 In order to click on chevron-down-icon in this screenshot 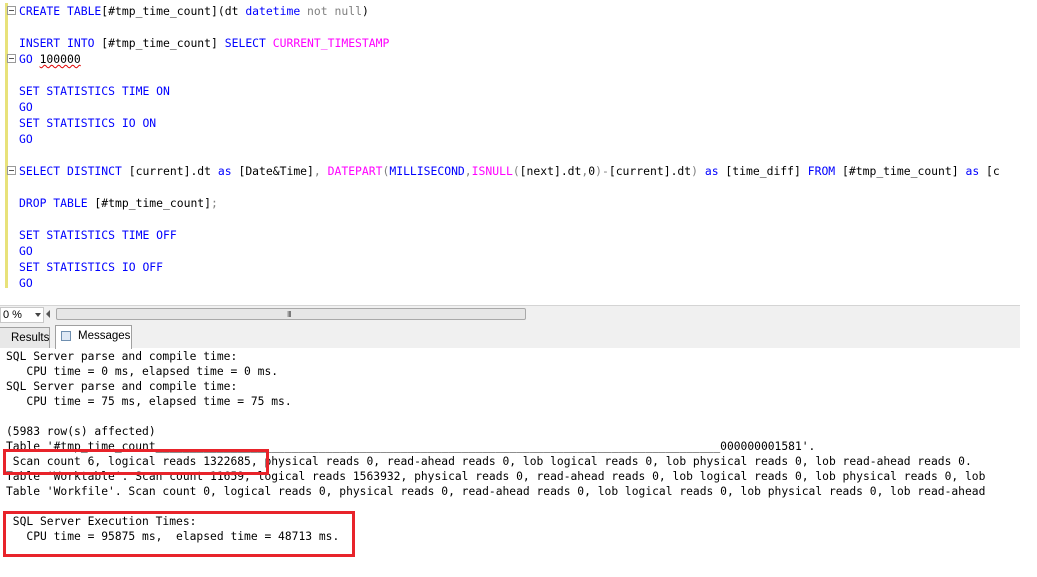, I will do `click(38, 315)`.